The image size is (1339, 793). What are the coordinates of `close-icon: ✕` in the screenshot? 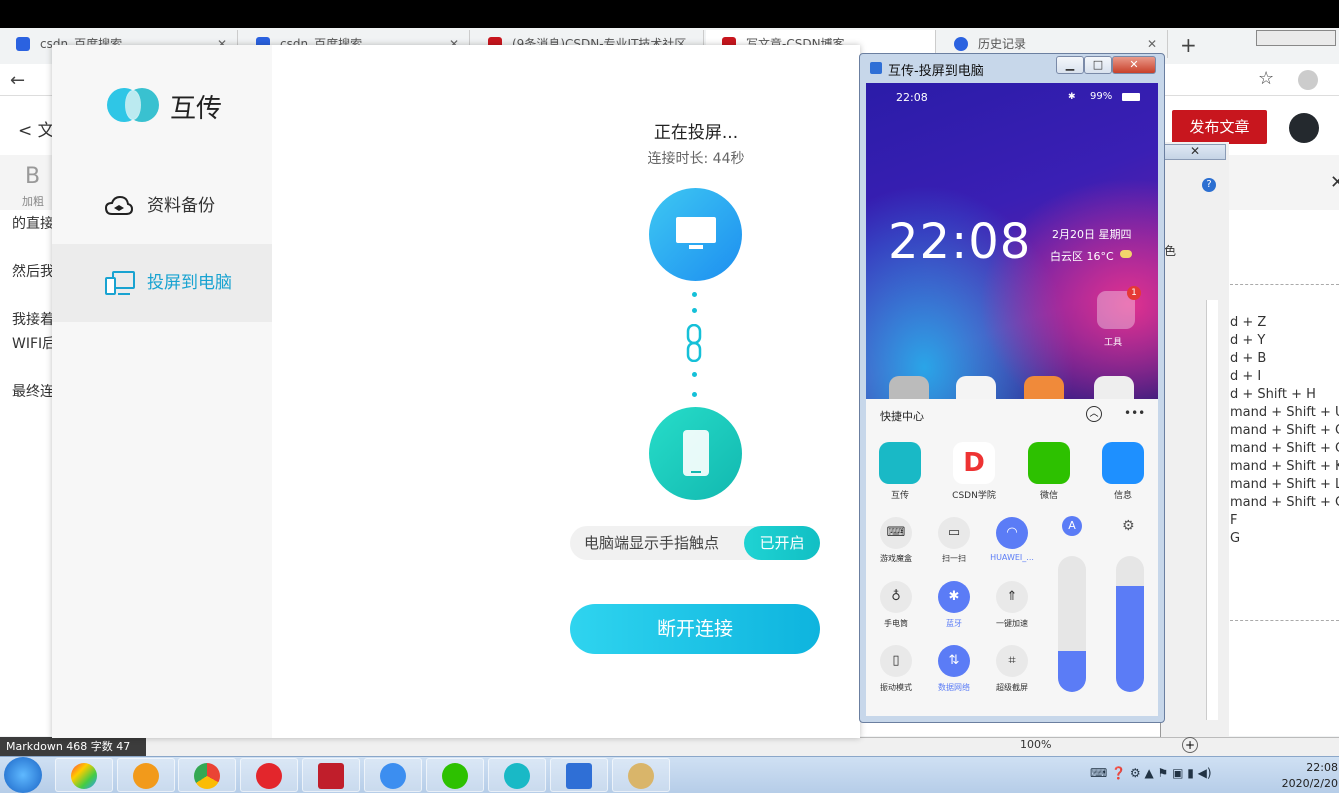 It's located at (1334, 182).